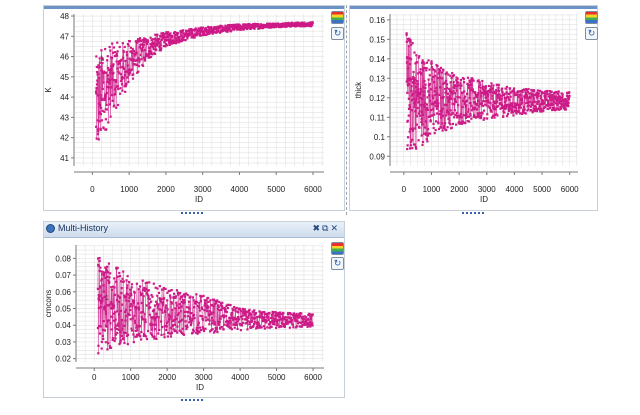  I want to click on x-tick-label: 4000, so click(240, 377).